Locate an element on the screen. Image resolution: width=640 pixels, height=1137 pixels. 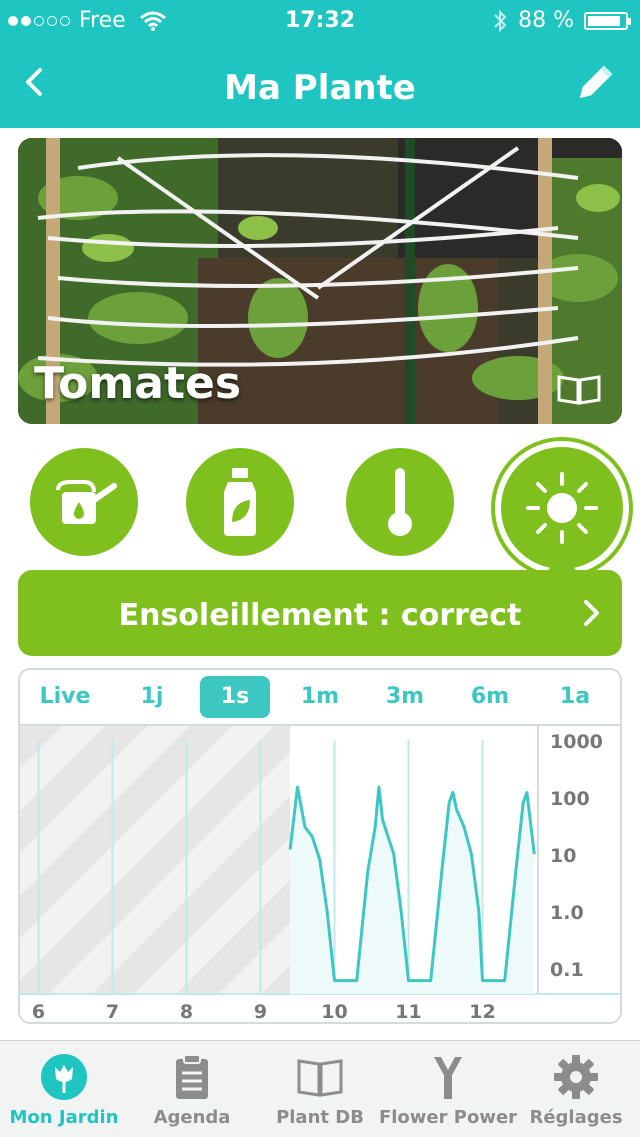
period-1j: 1j is located at coordinates (152, 697).